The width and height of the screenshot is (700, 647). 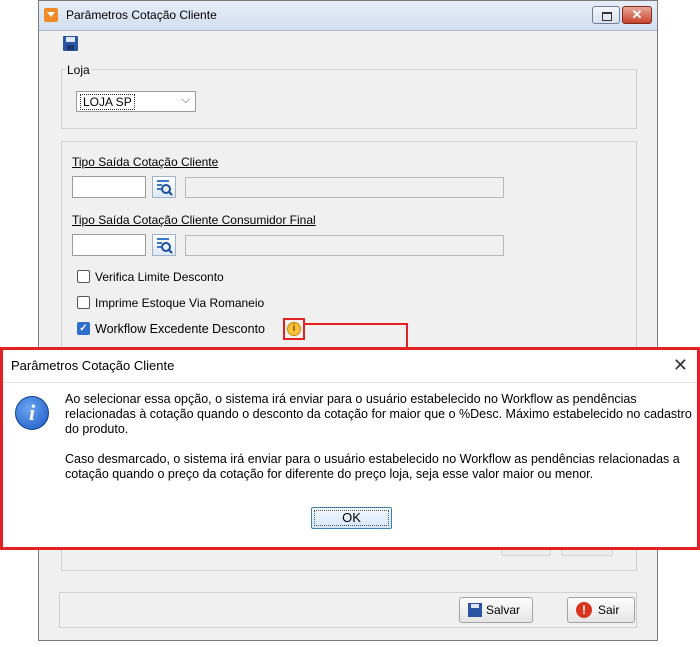 I want to click on window-close-button: ✕, so click(x=637, y=15).